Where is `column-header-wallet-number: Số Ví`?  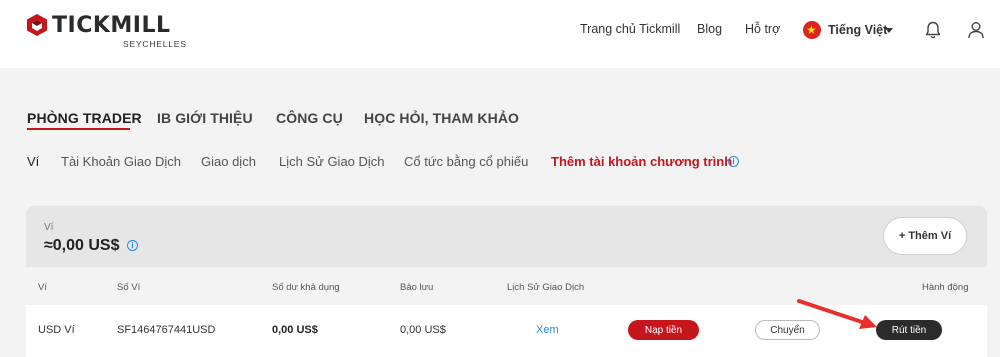 column-header-wallet-number: Số Ví is located at coordinates (129, 287).